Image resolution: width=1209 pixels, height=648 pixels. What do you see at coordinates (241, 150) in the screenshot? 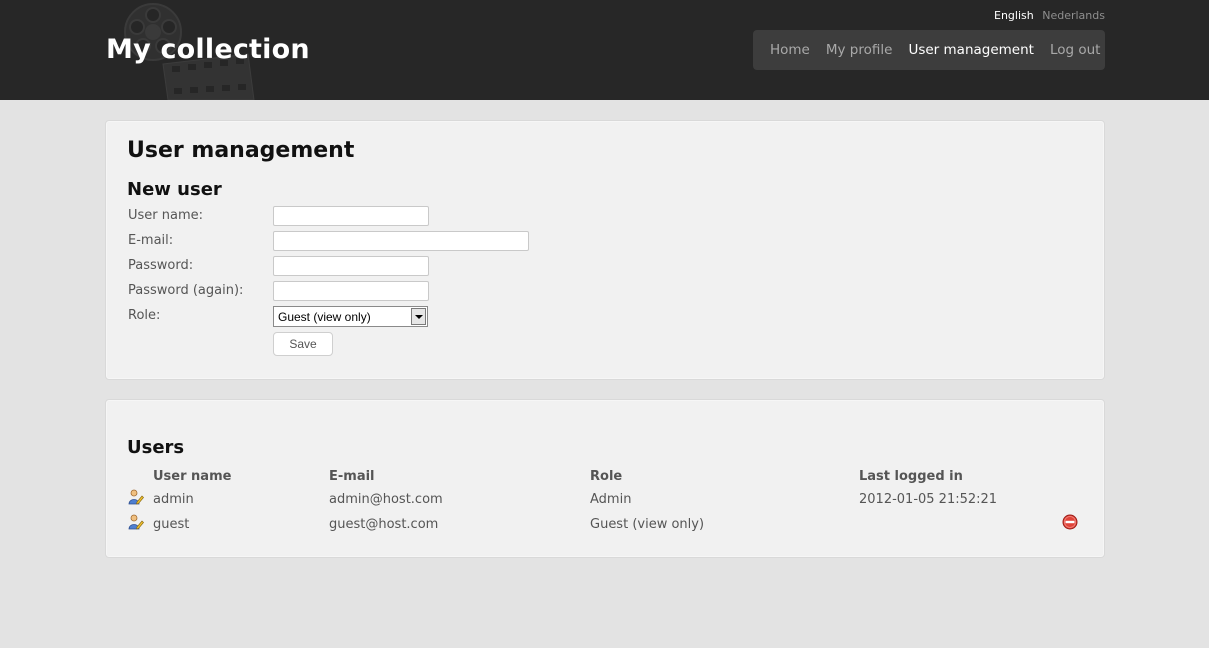
I see `page-title: User management` at bounding box center [241, 150].